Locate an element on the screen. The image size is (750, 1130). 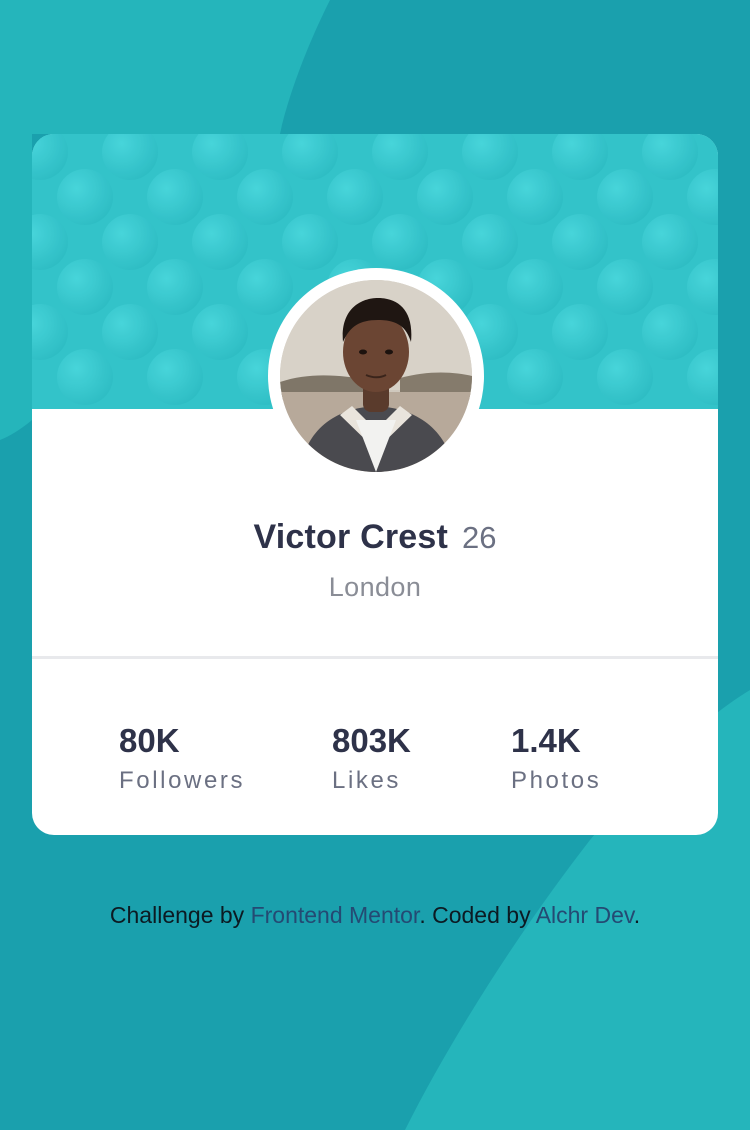
attribution-prefix: Challenge by is located at coordinates (180, 915).